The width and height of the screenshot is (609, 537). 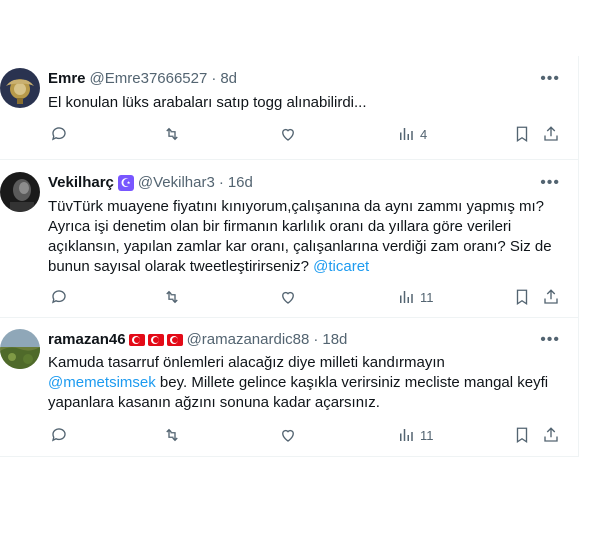 I want to click on user-handle: @Vekilhar3, so click(x=176, y=183).